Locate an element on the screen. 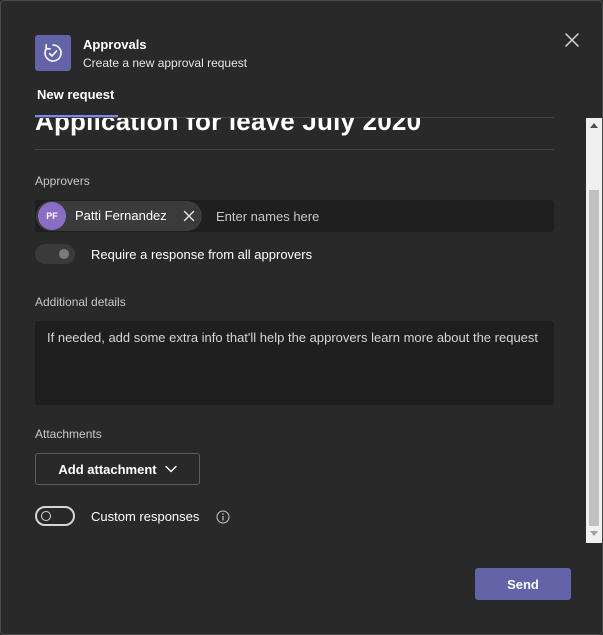  approver-chip: PF Patti Fernandez is located at coordinates (119, 216).